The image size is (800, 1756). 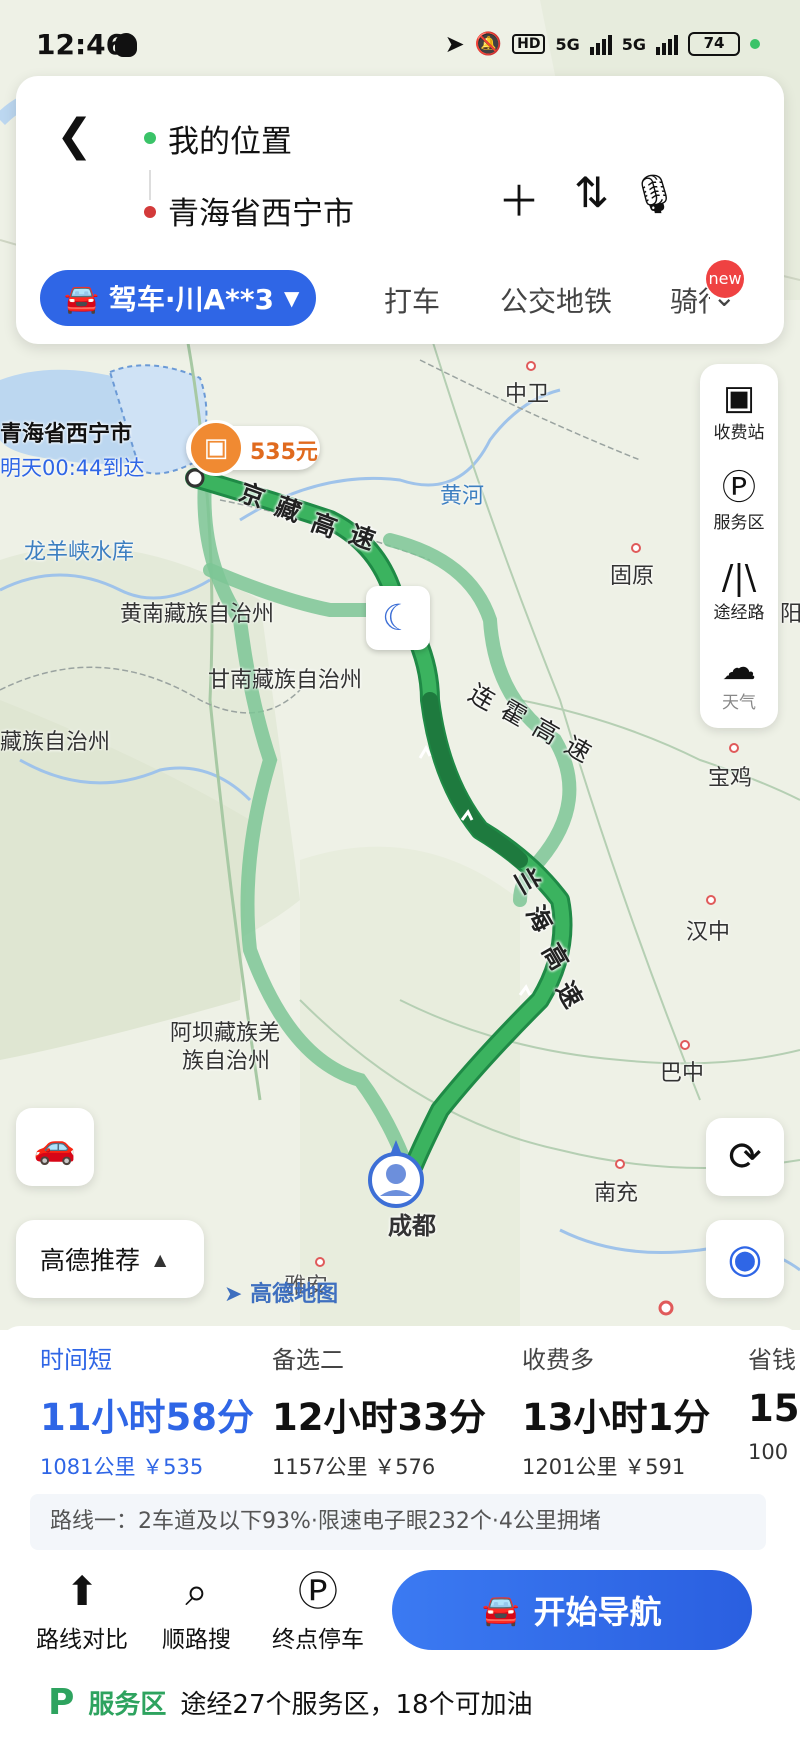 What do you see at coordinates (308, 1360) in the screenshot?
I see `route-name: 备选二` at bounding box center [308, 1360].